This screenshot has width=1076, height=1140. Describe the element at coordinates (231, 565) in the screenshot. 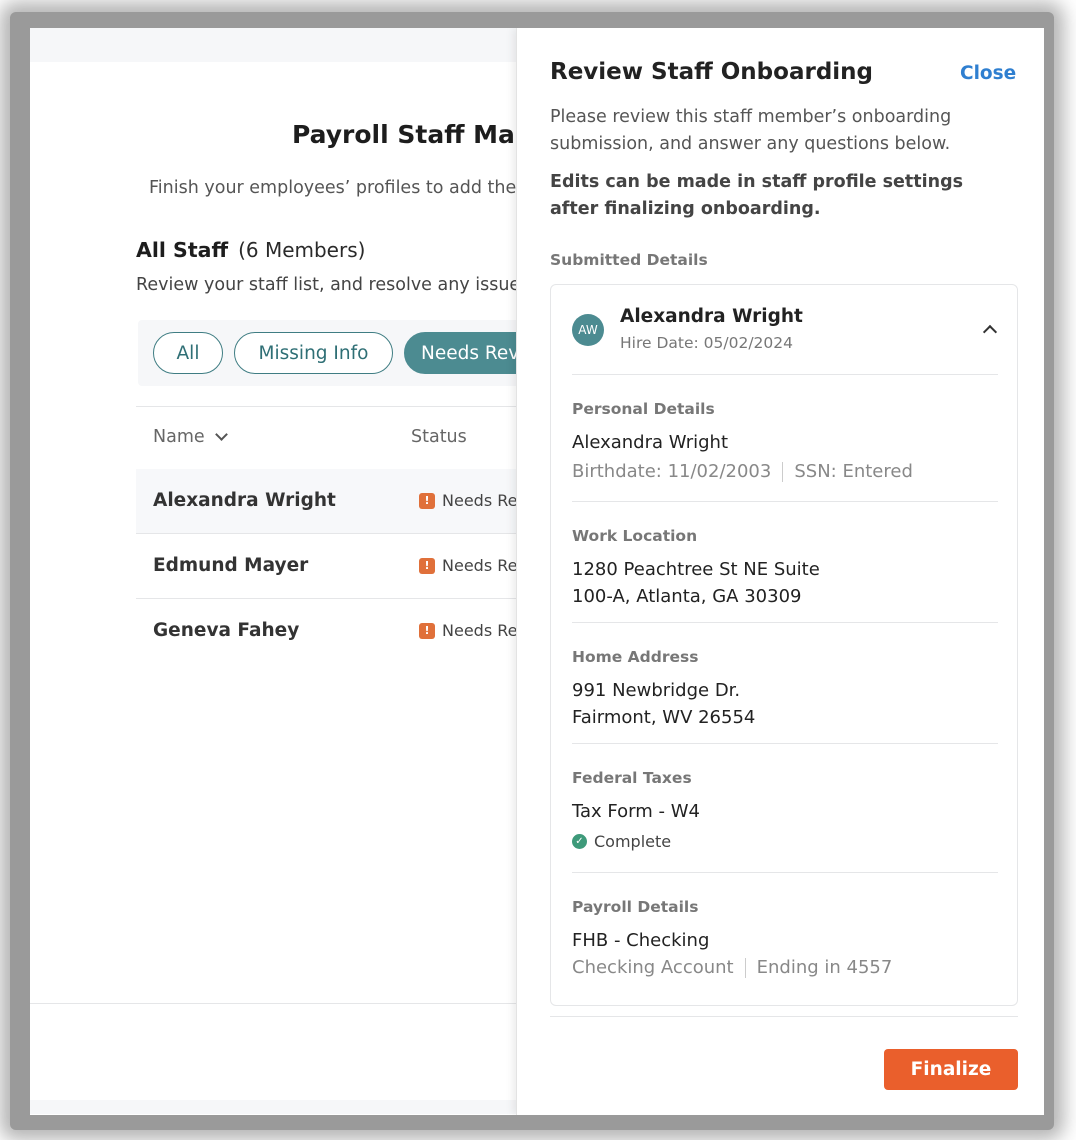

I see `staff-name: Edmund Mayer` at that location.